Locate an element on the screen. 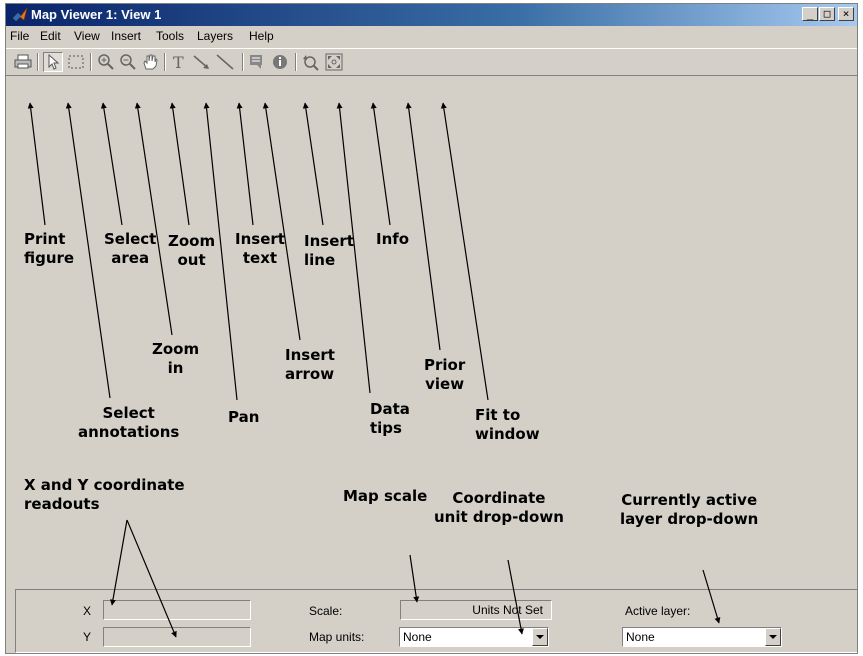 Image resolution: width=863 pixels, height=656 pixels. select-annotations-button is located at coordinates (53, 62).